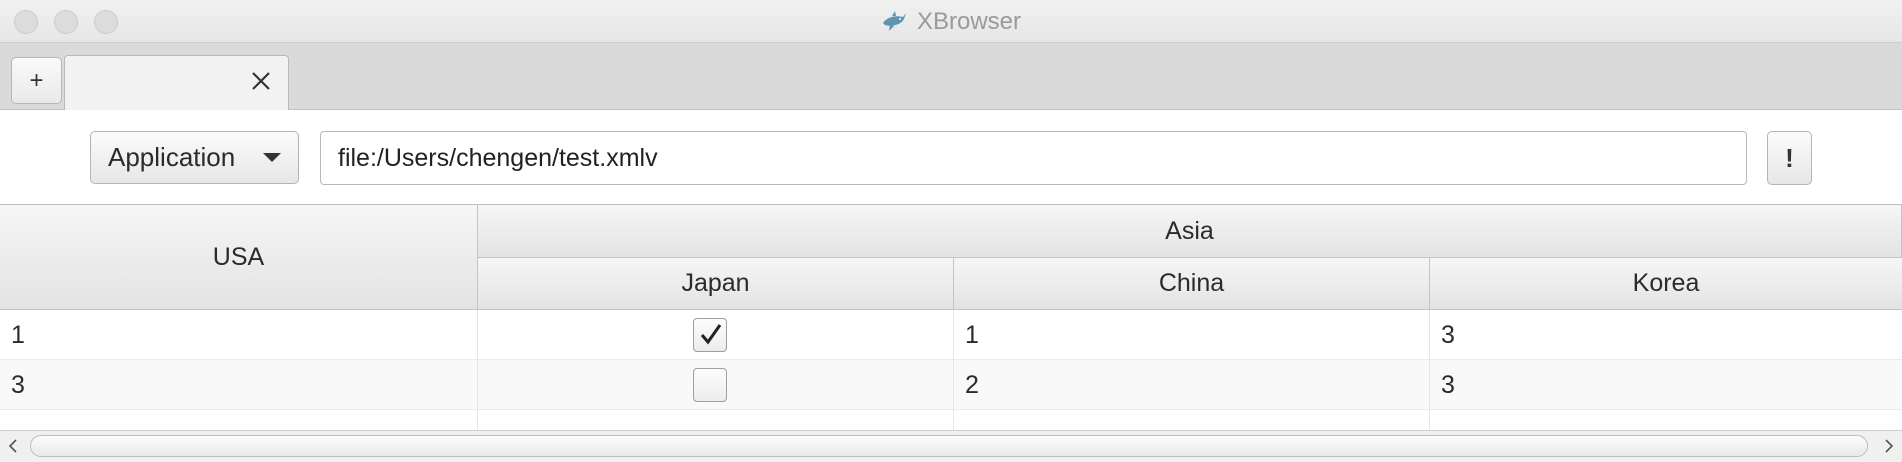  What do you see at coordinates (1192, 385) in the screenshot?
I see `cell-china: 2` at bounding box center [1192, 385].